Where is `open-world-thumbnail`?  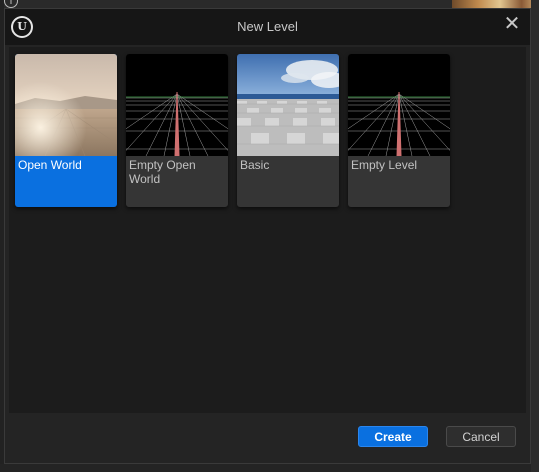 open-world-thumbnail is located at coordinates (66, 105).